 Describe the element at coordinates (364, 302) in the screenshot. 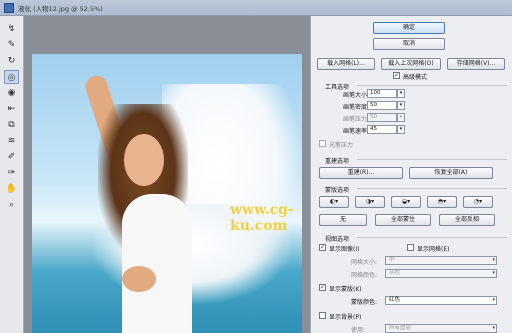

I see `mask-color-label: 蒙版颜色:` at that location.